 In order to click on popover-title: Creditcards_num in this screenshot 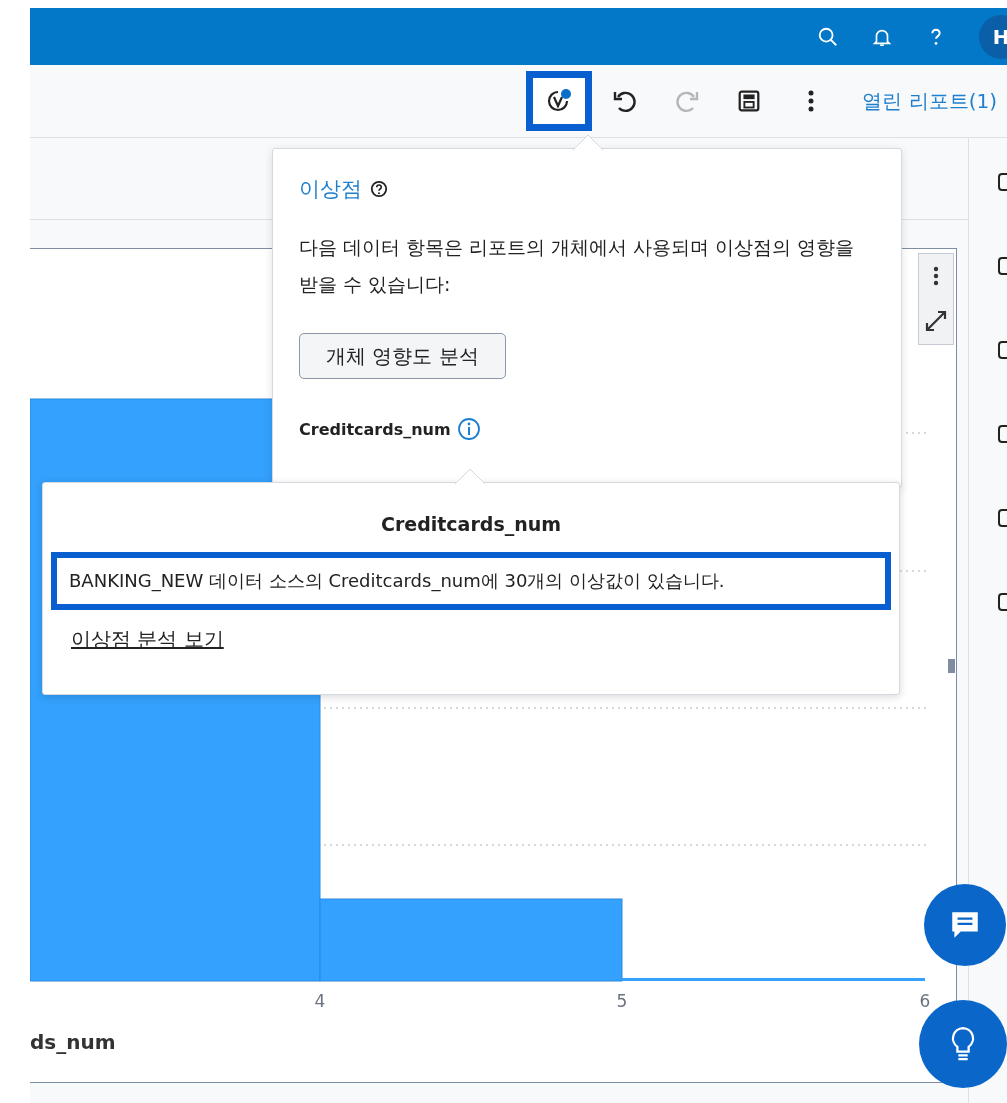, I will do `click(471, 524)`.